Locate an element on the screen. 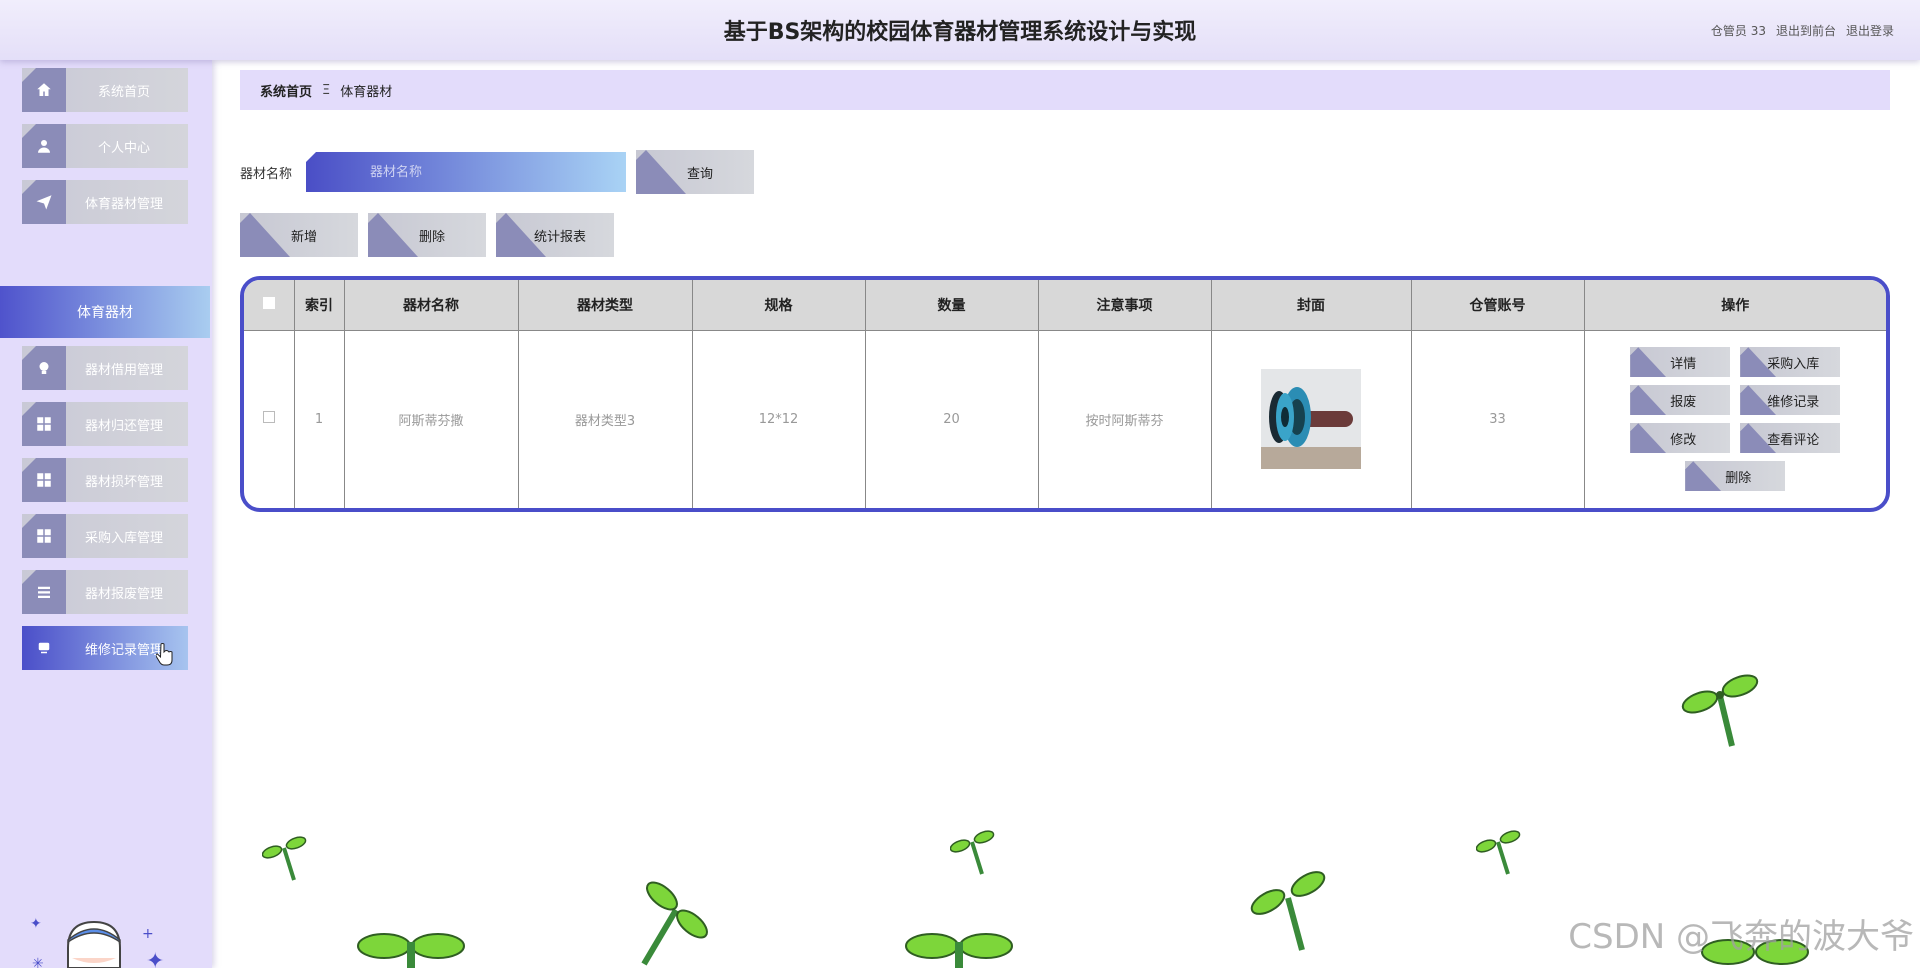 The height and width of the screenshot is (968, 1920). query-button: 查询 is located at coordinates (695, 172).